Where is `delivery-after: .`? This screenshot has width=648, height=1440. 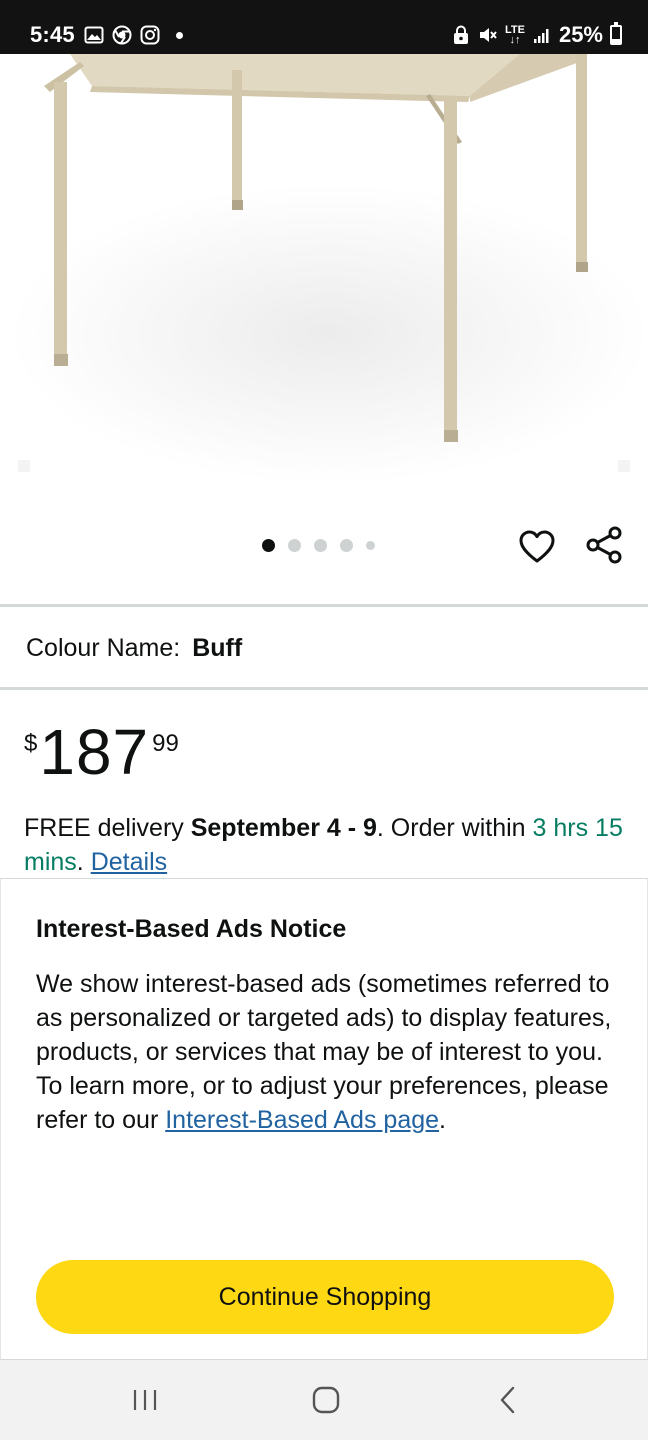 delivery-after: . is located at coordinates (83, 862).